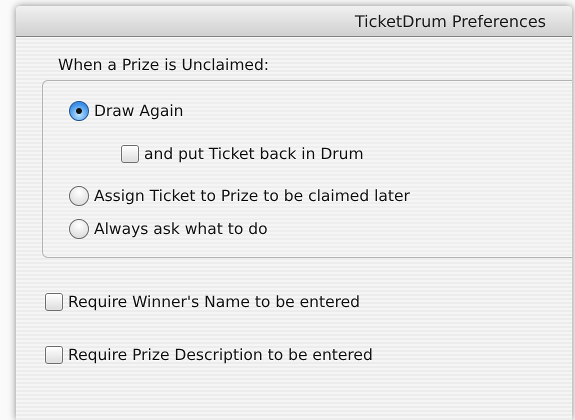 The width and height of the screenshot is (575, 420). What do you see at coordinates (450, 21) in the screenshot?
I see `window-title: TicketDrum Preferences` at bounding box center [450, 21].